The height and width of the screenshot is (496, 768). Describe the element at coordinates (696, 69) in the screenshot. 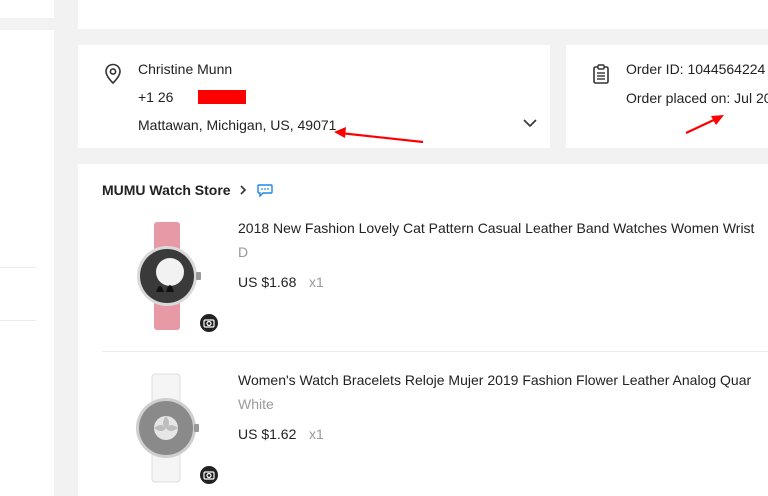

I see `order-id: Order ID: 1044564224` at that location.